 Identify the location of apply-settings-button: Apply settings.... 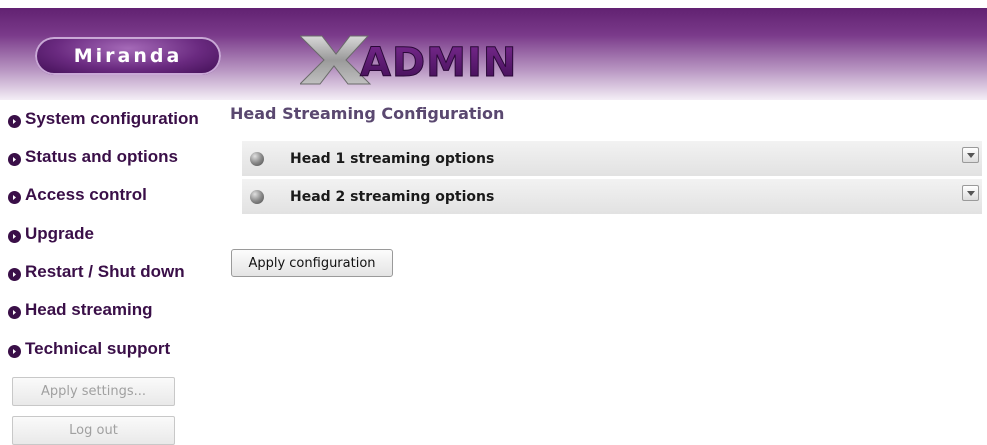
(93, 391).